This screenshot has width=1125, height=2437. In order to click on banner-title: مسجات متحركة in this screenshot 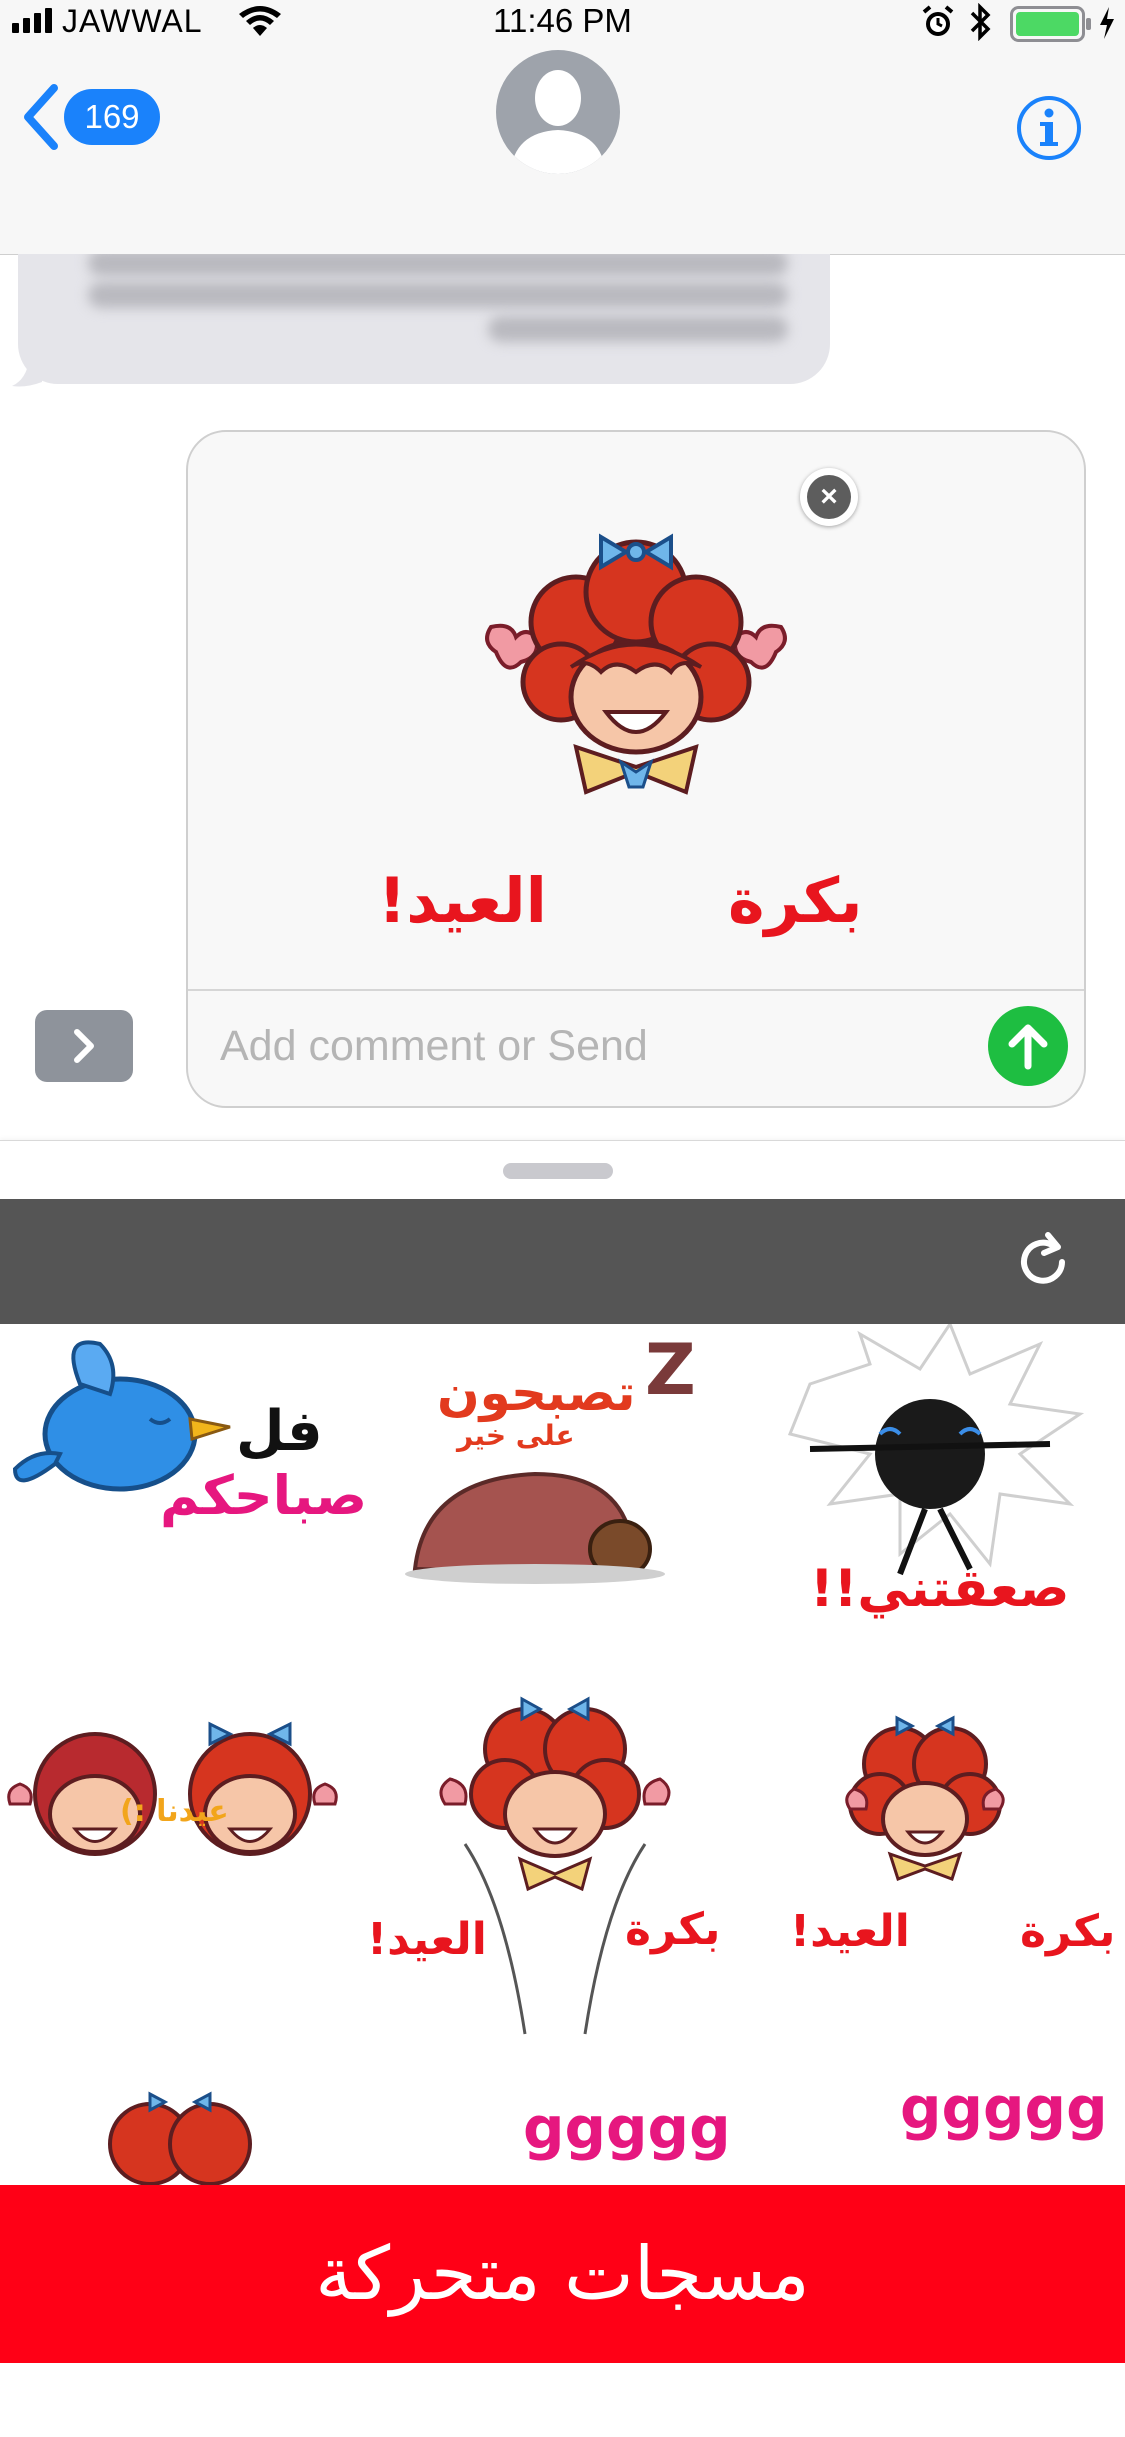, I will do `click(562, 2274)`.